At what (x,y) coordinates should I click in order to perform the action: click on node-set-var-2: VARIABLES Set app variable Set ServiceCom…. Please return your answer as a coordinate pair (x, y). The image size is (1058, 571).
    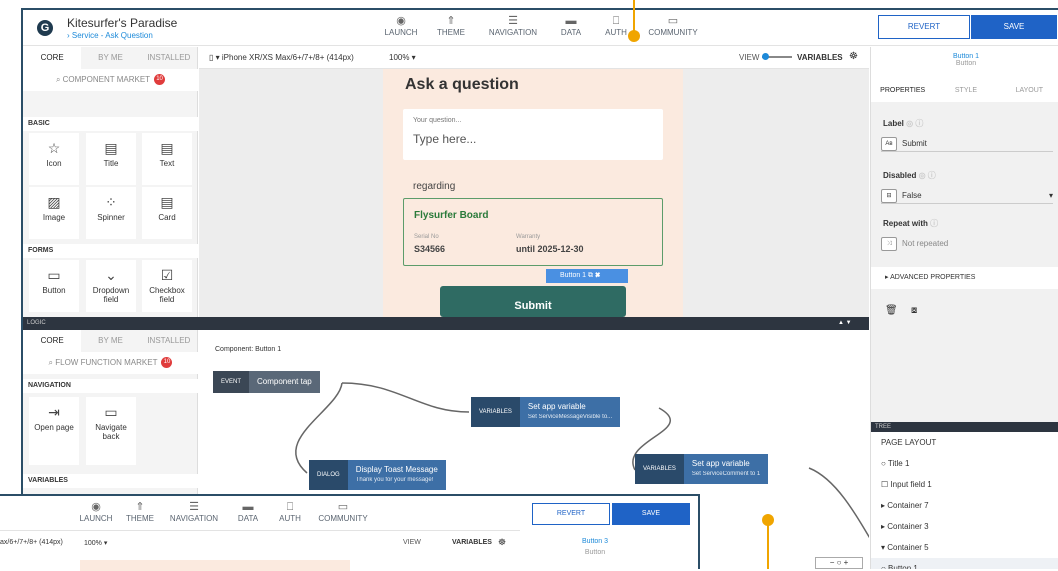
    Looking at the image, I should click on (702, 469).